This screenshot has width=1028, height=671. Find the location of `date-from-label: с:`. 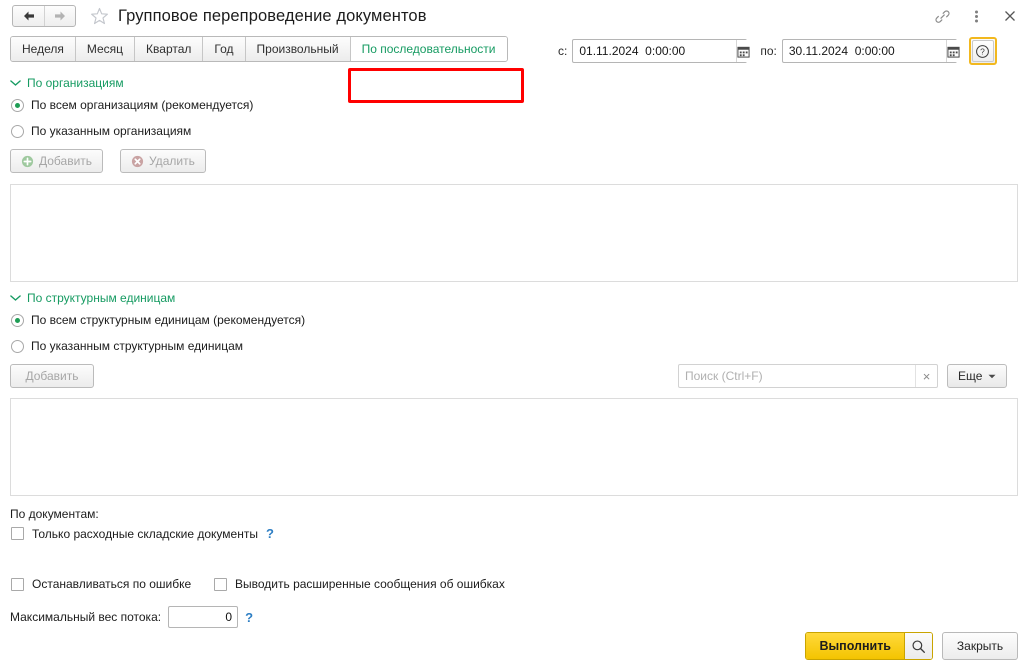

date-from-label: с: is located at coordinates (563, 51).